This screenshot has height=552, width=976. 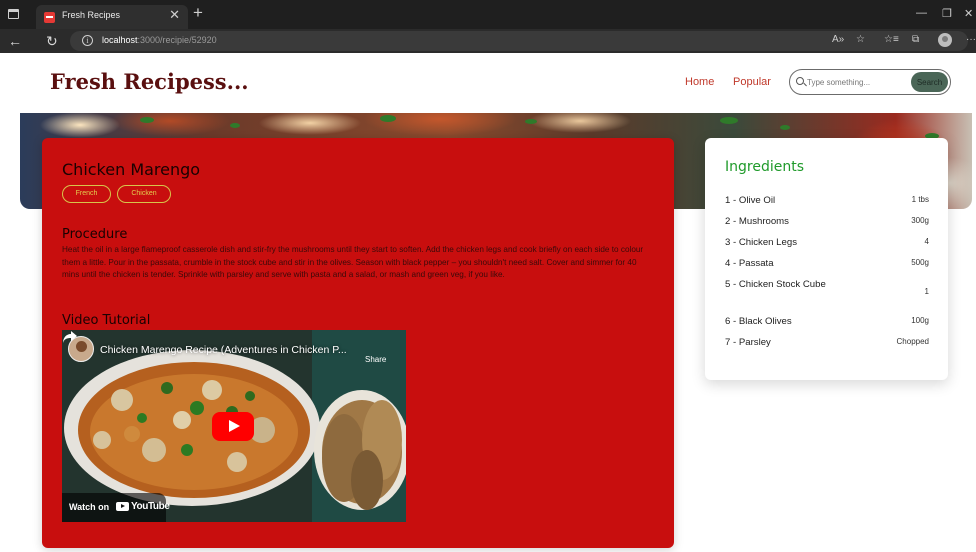 I want to click on minimize-icon: —, so click(x=921, y=13).